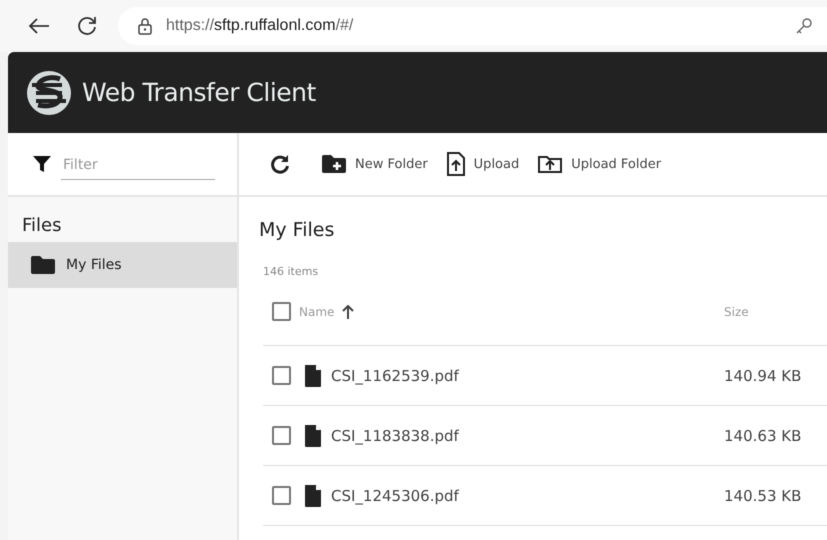 The image size is (827, 540). I want to click on item-count: 146 items, so click(291, 271).